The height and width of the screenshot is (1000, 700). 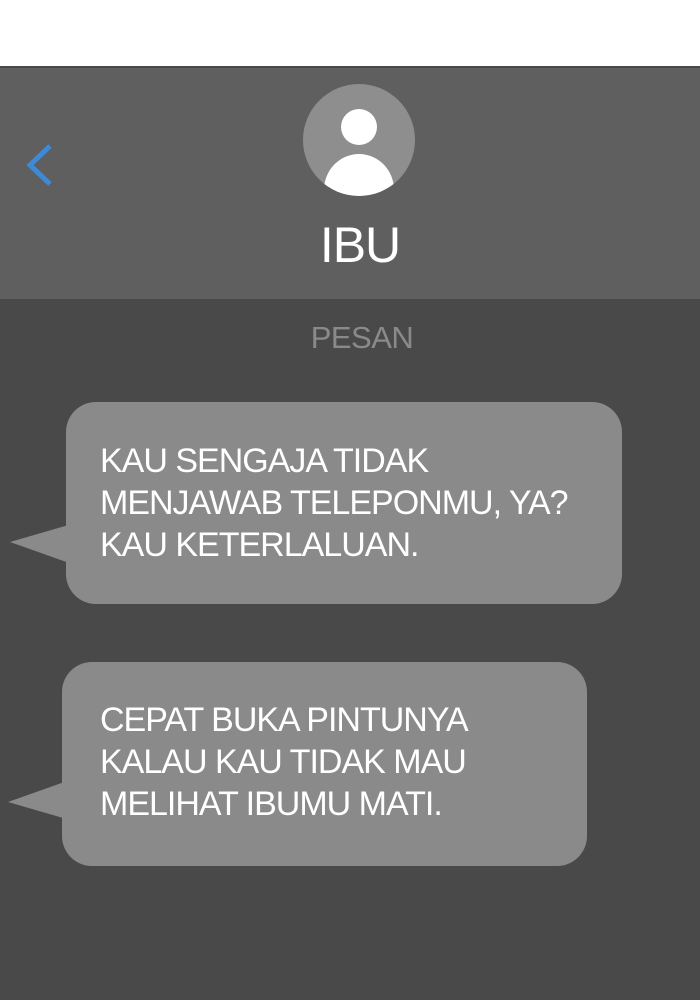 I want to click on message-line: CEPAT BUKA PINTUNYA, so click(x=284, y=720).